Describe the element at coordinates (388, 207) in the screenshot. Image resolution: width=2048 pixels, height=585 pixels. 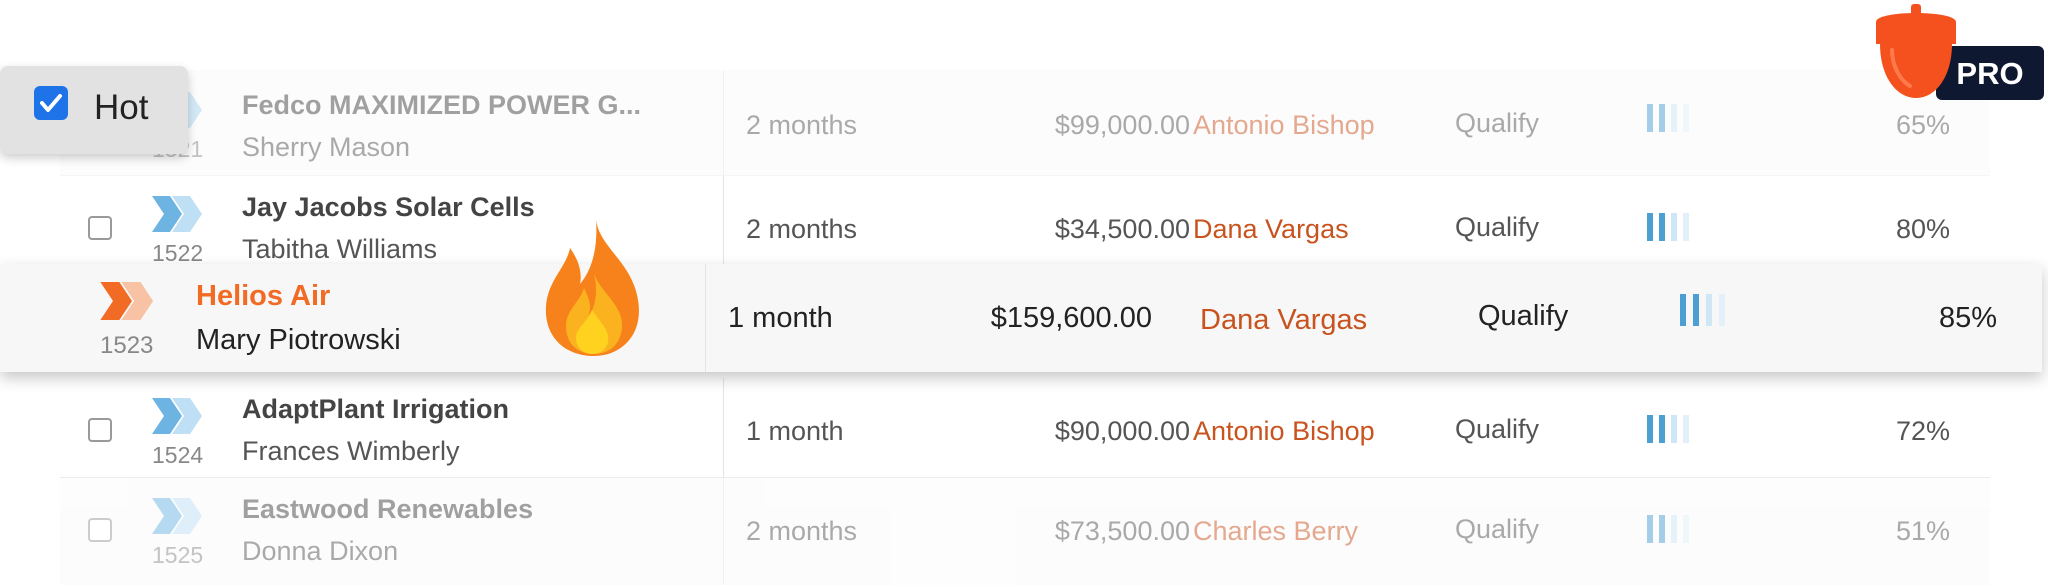
I see `company-name: Jay Jacobs Solar Cells` at that location.